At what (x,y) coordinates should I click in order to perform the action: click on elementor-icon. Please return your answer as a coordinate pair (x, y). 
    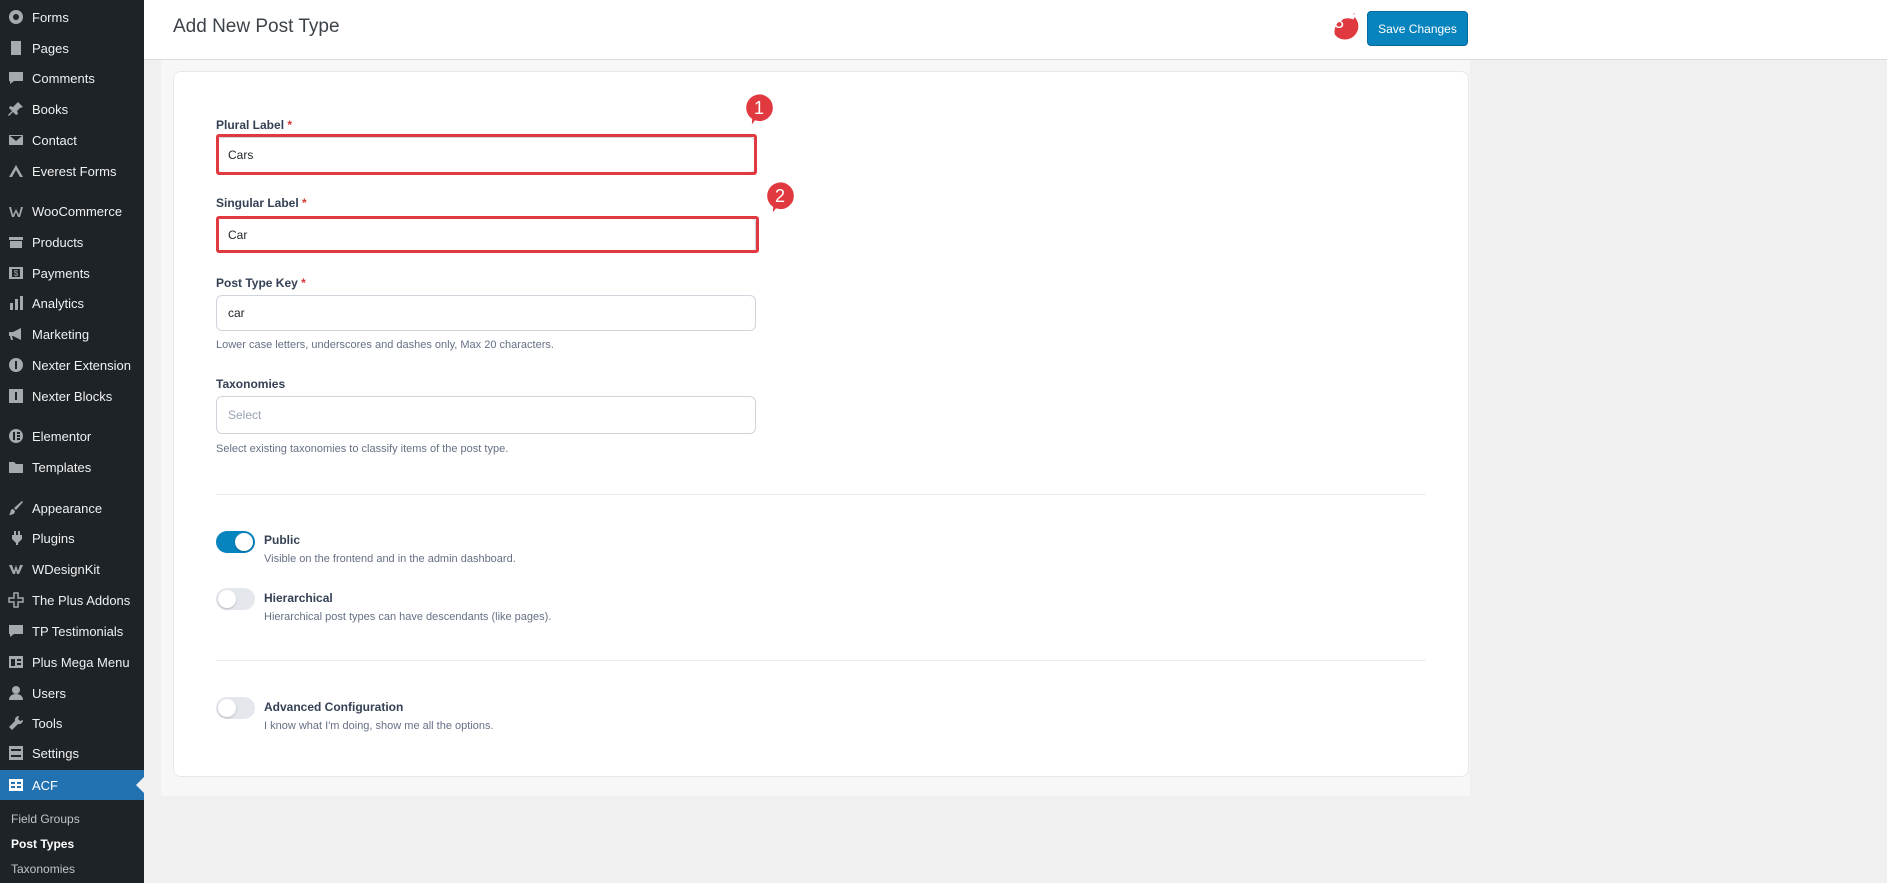
    Looking at the image, I should click on (16, 436).